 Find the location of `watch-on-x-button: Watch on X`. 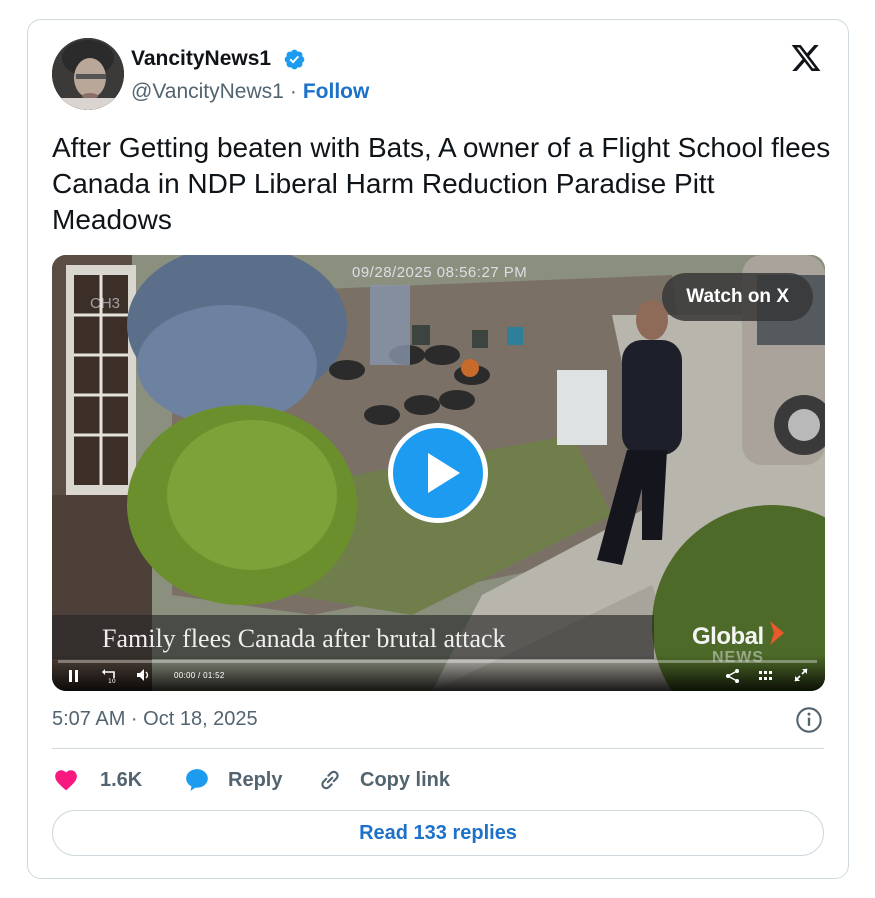

watch-on-x-button: Watch on X is located at coordinates (737, 297).